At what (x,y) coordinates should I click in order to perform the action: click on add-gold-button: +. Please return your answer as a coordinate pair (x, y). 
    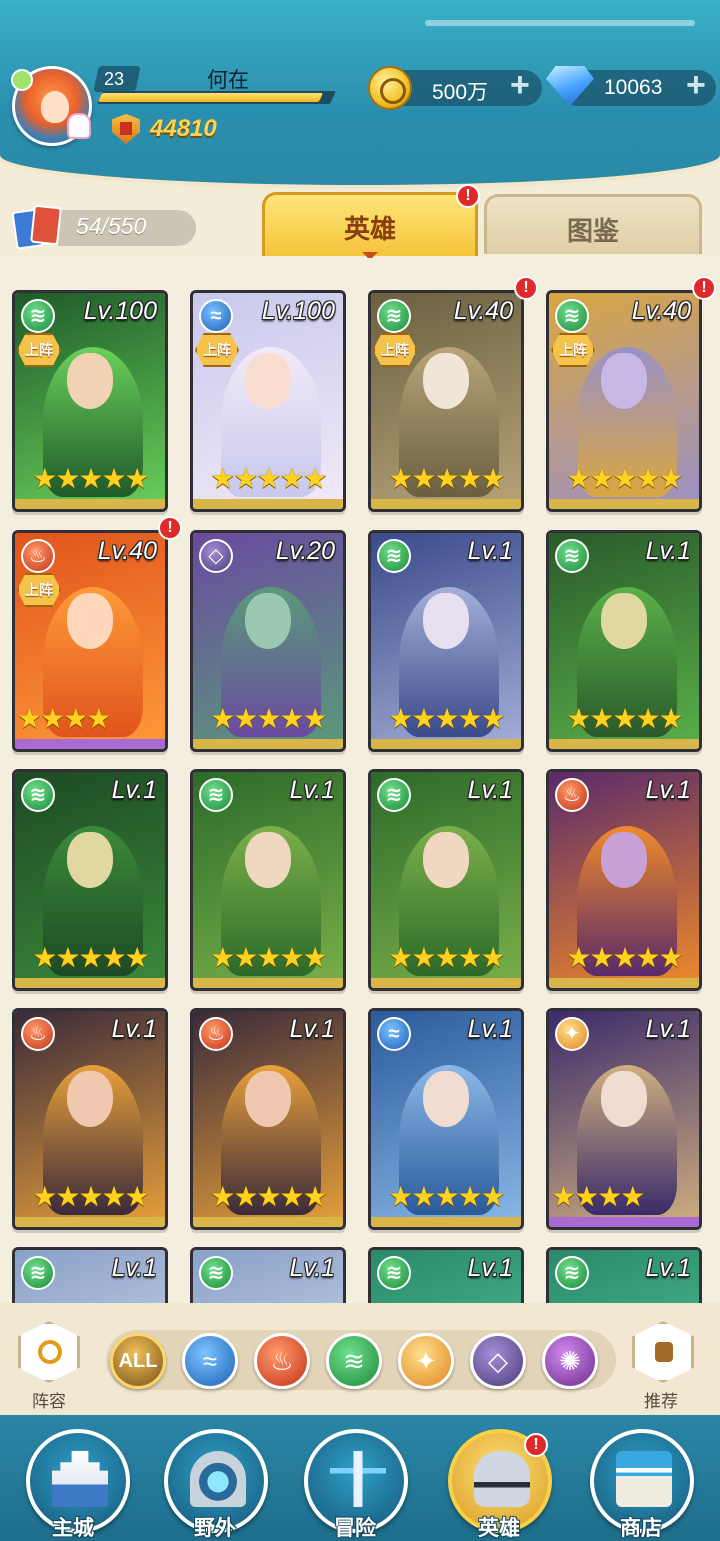
    Looking at the image, I should click on (520, 85).